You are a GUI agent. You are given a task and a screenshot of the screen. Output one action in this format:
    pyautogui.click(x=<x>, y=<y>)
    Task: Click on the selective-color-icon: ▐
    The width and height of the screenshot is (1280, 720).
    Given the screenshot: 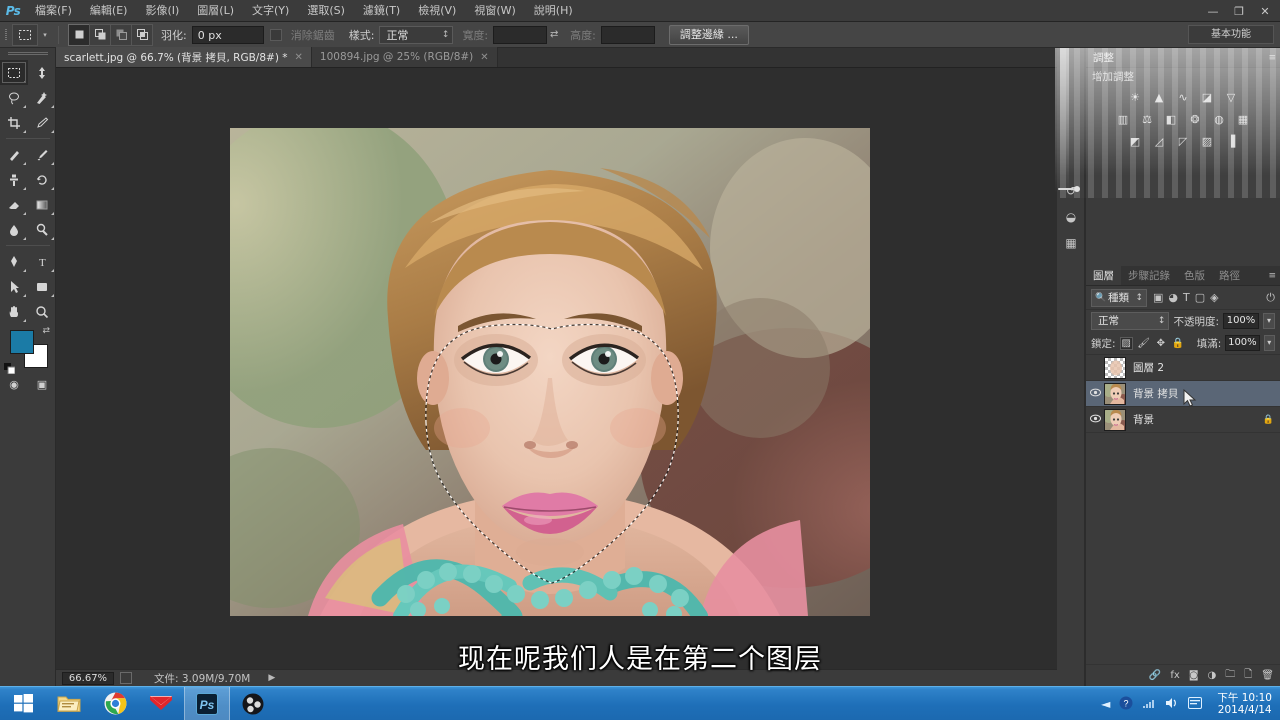 What is the action you would take?
    pyautogui.click(x=1231, y=141)
    